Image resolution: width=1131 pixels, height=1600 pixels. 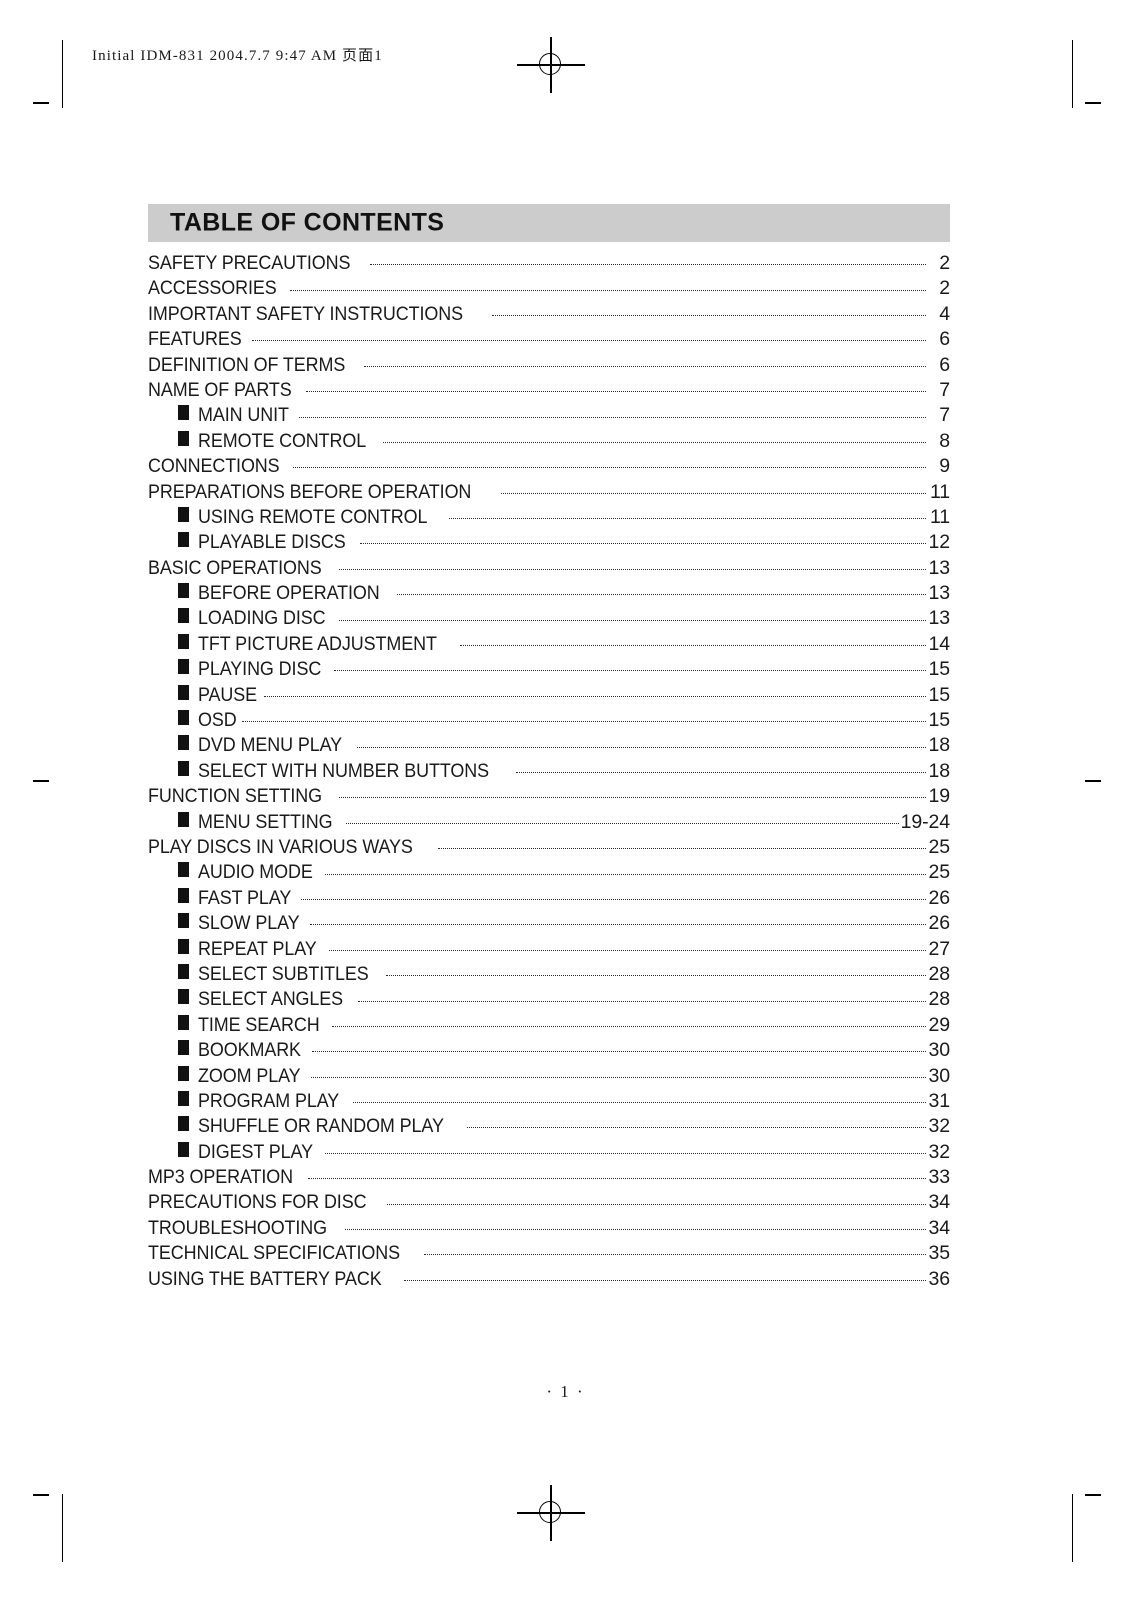 I want to click on toc-entry: IMPORTANT SAFETY INSTRUCTIONS 4, so click(x=549, y=315).